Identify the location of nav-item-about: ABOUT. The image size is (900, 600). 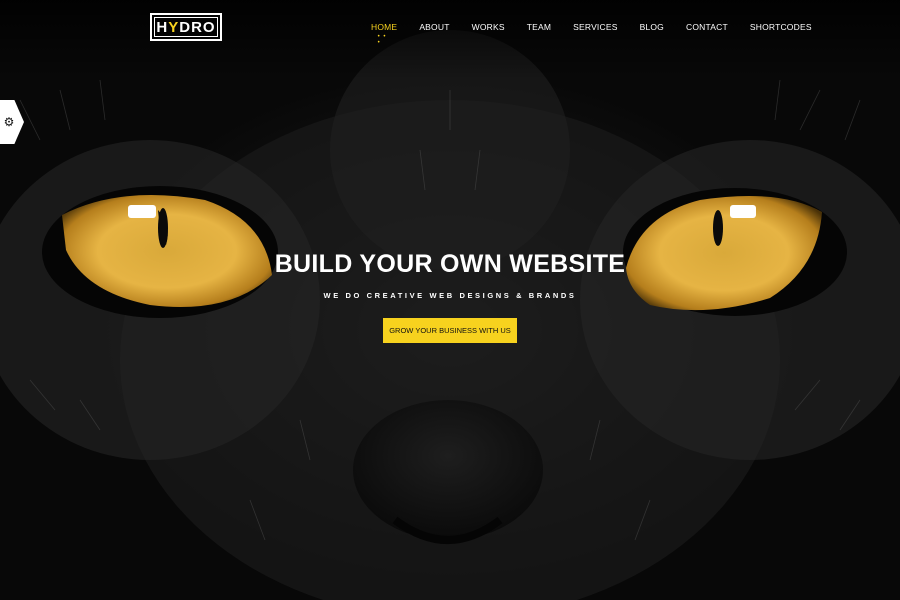
(434, 27).